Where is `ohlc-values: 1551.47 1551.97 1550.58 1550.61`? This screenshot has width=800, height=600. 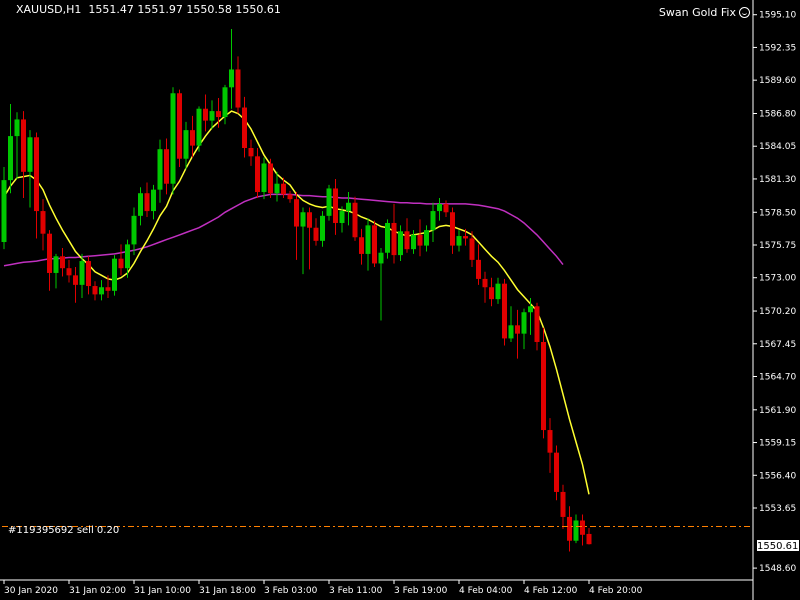
ohlc-values: 1551.47 1551.97 1550.58 1550.61 is located at coordinates (184, 9).